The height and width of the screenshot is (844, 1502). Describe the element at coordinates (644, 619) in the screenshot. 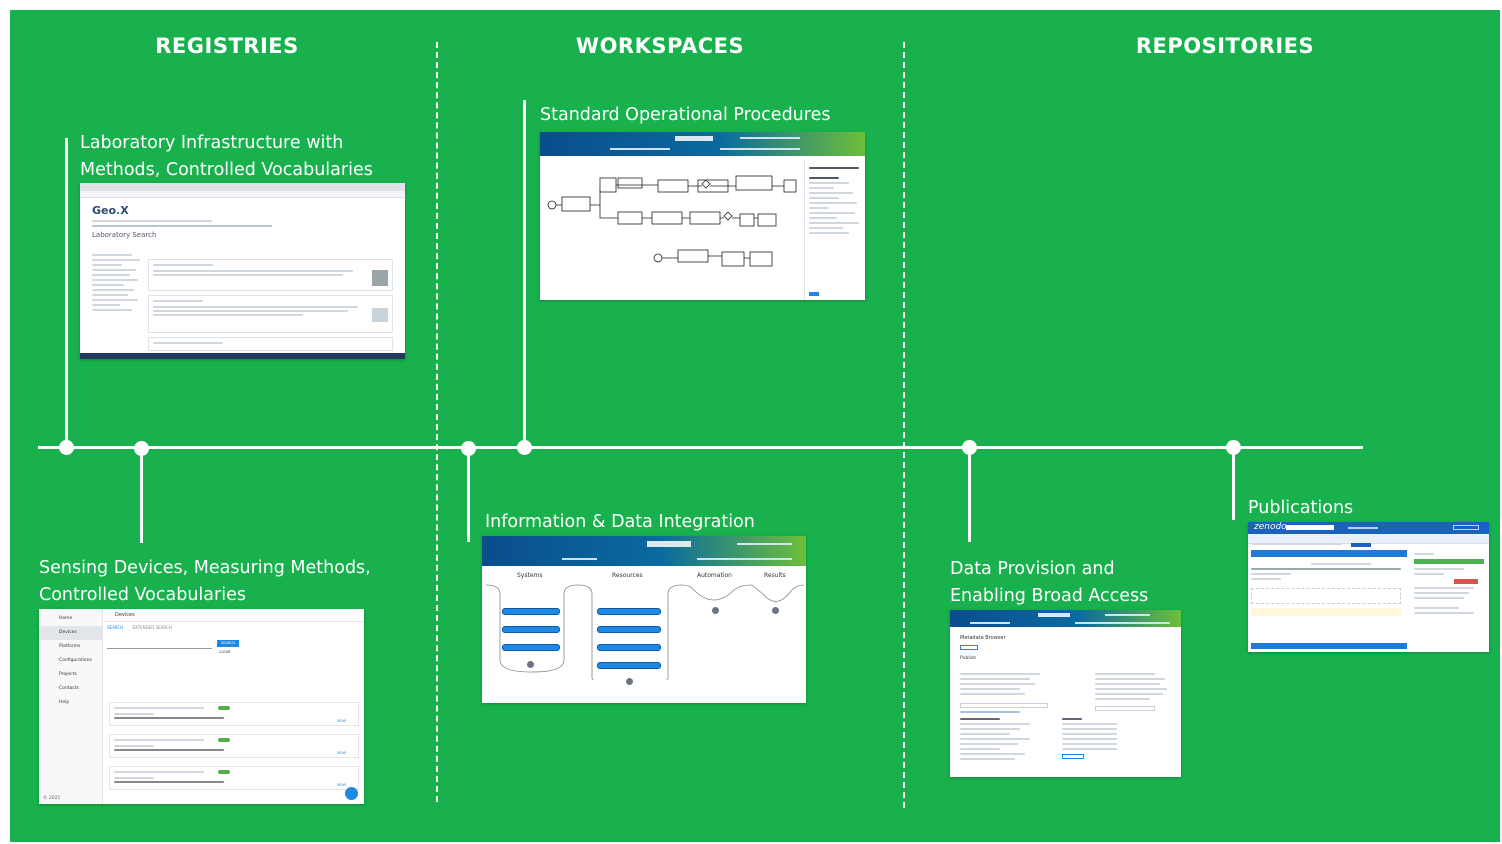

I see `screenshot-data-integration: Systems Resources Automation Results` at that location.